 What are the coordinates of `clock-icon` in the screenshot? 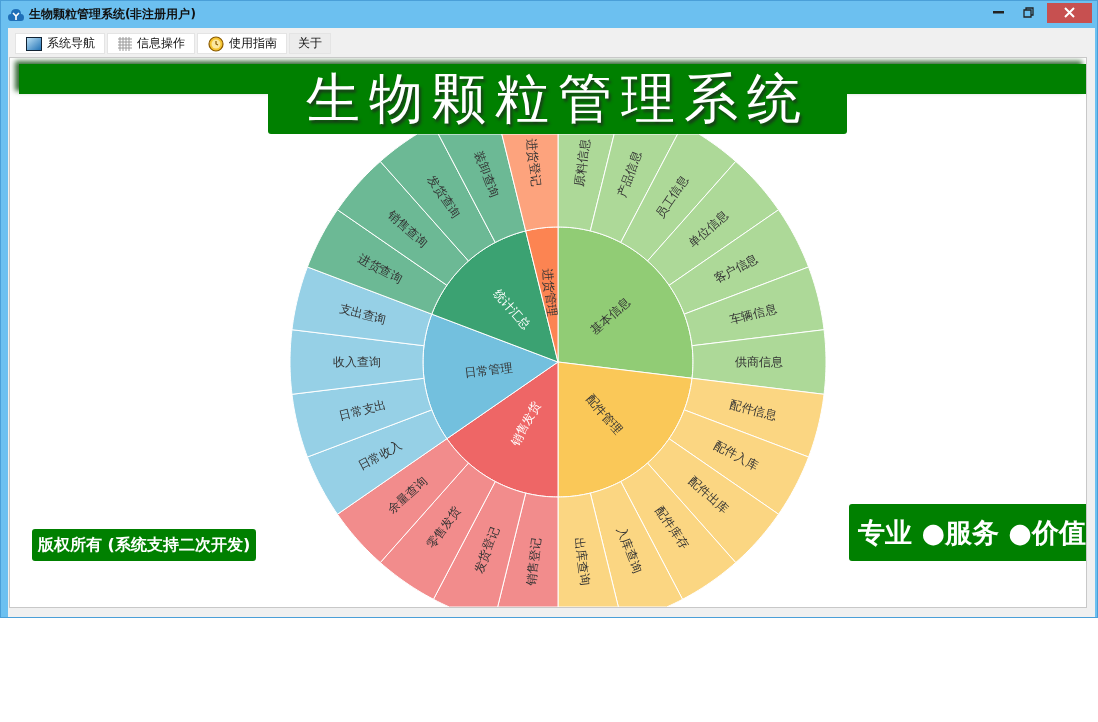 It's located at (216, 43).